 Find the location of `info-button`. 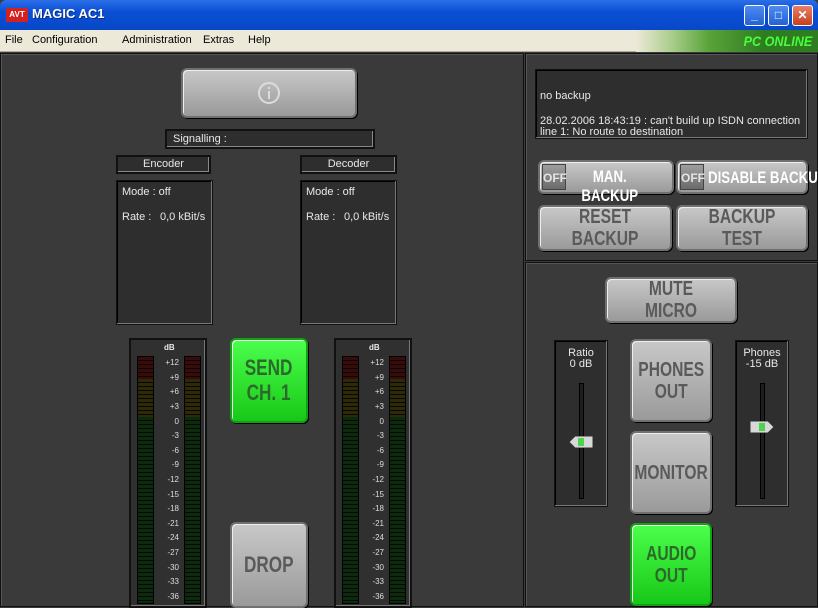

info-button is located at coordinates (269, 93).